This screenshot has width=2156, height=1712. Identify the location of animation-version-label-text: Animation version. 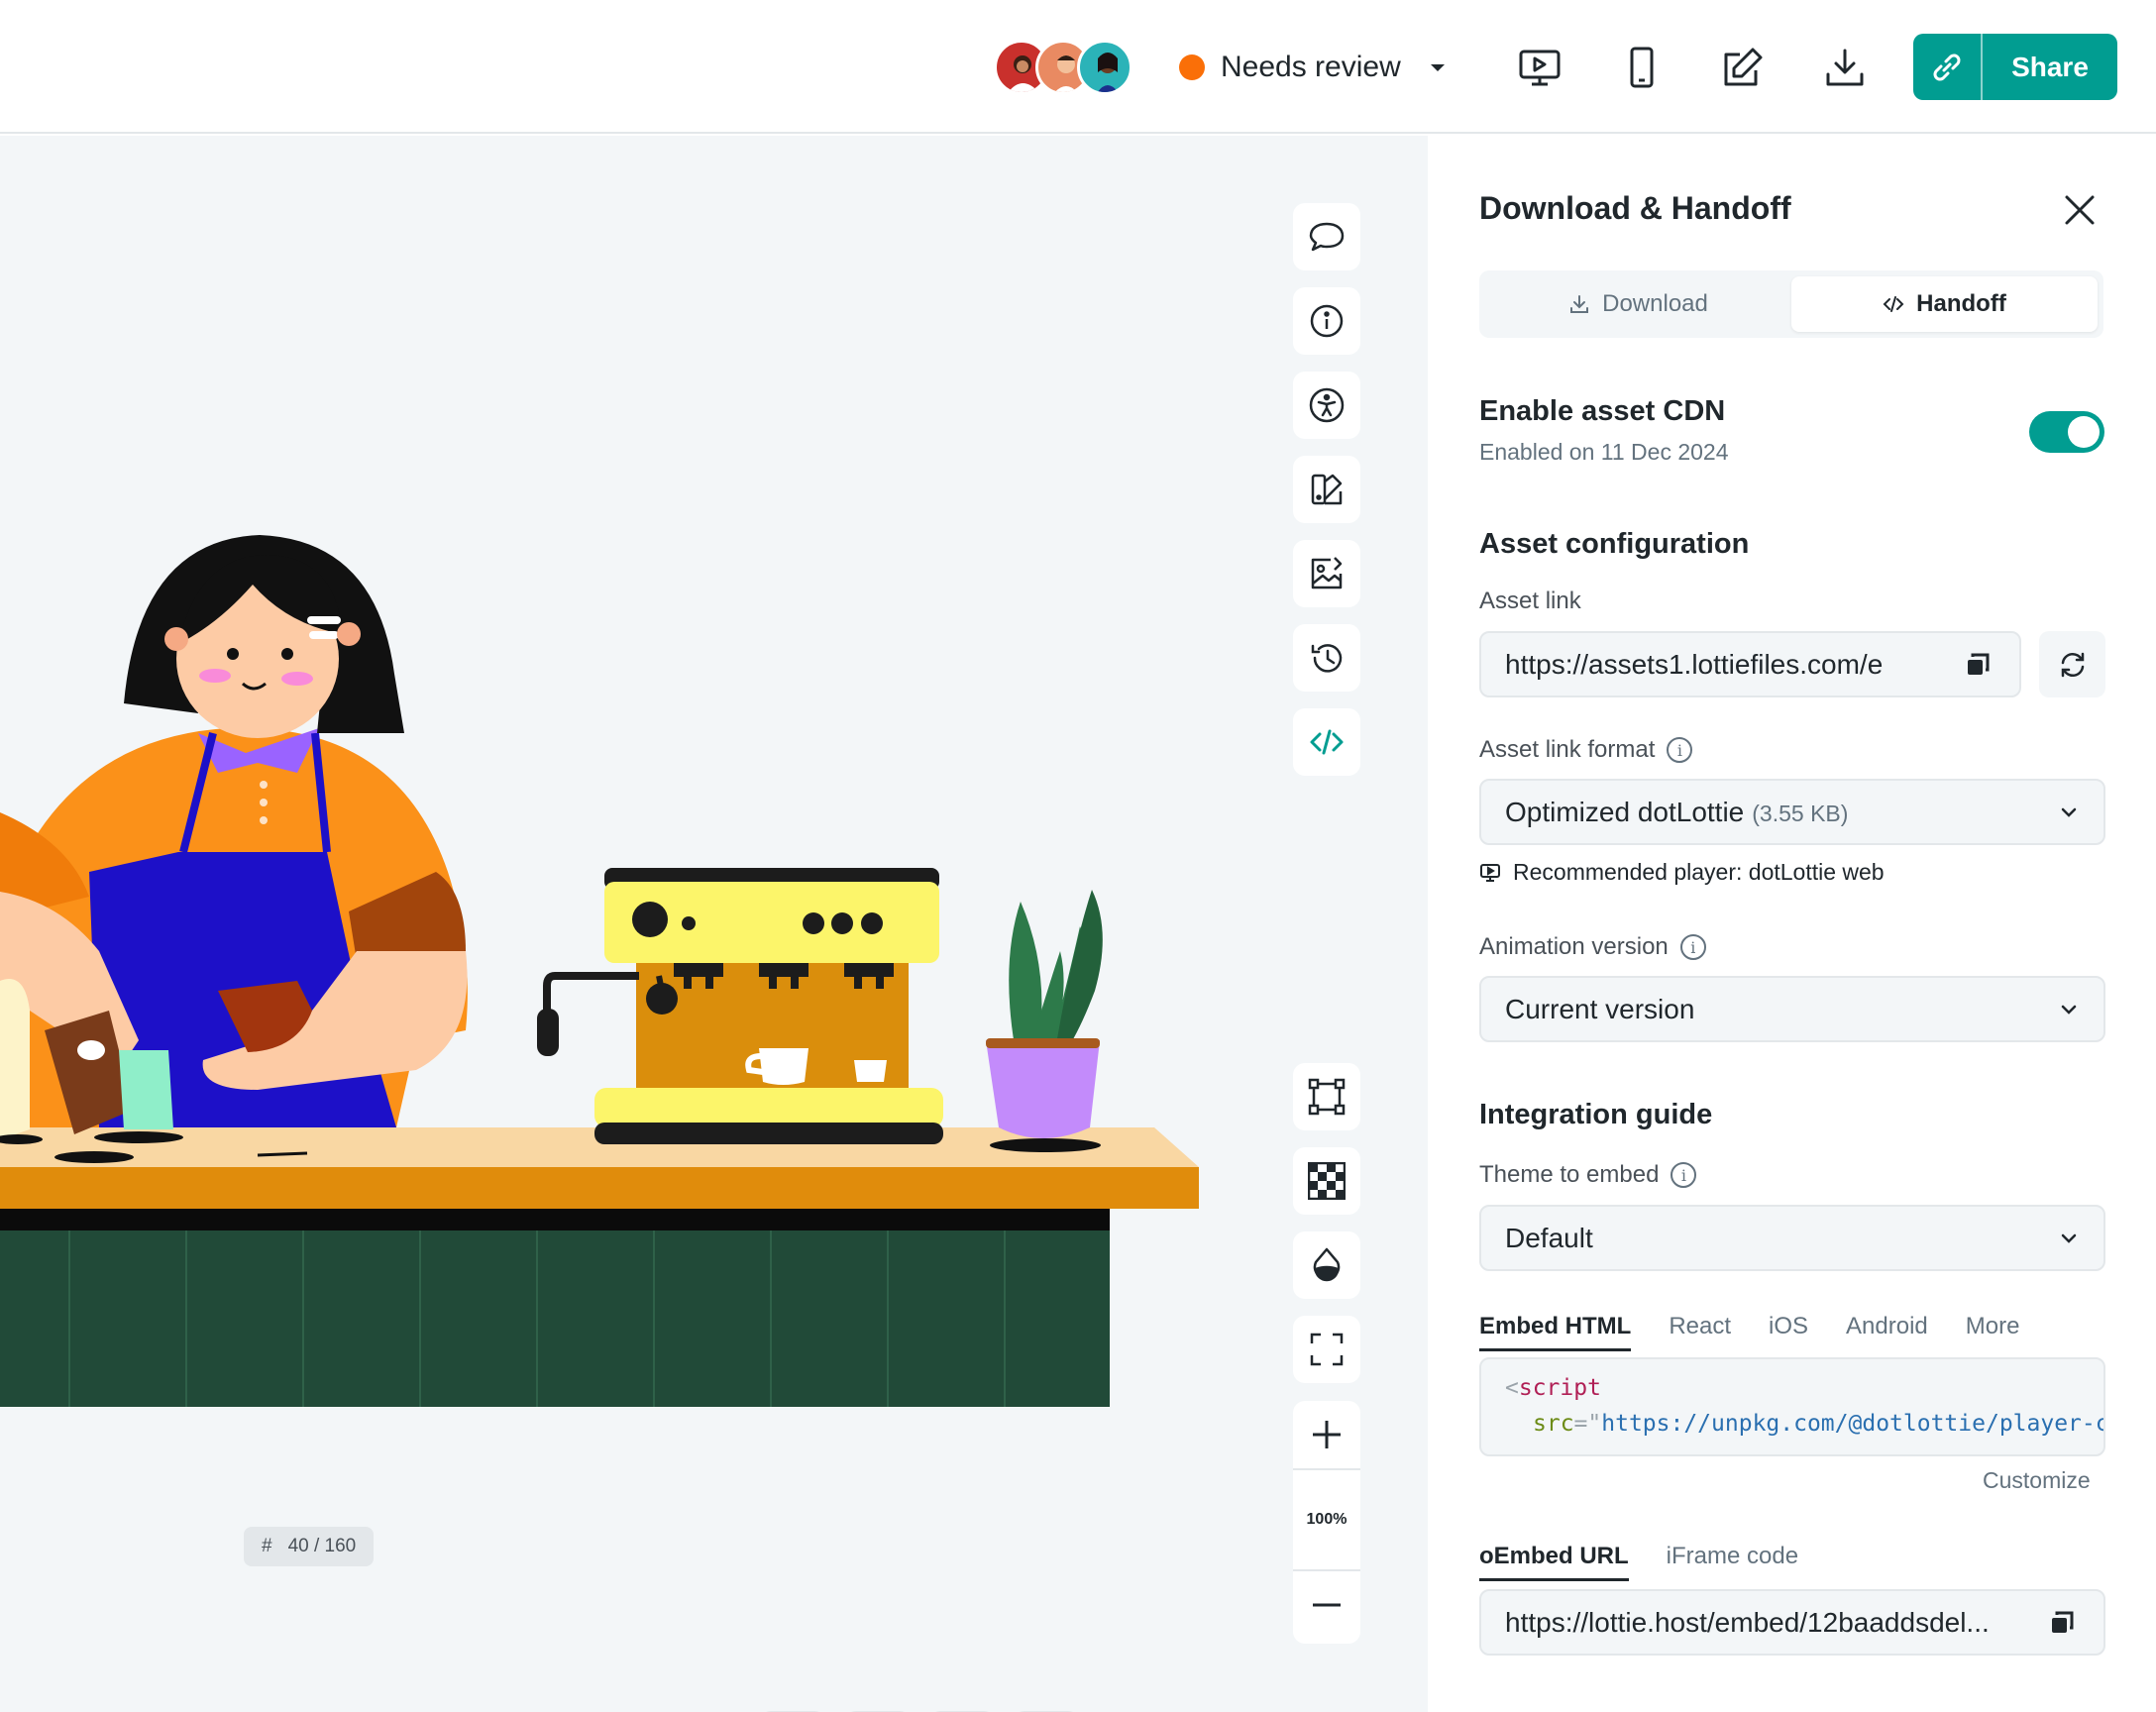
(1574, 946).